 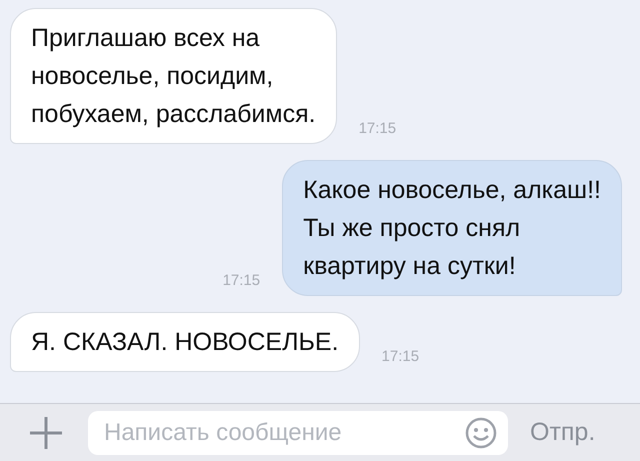 I want to click on message-field: Написать сообщение, so click(x=298, y=432).